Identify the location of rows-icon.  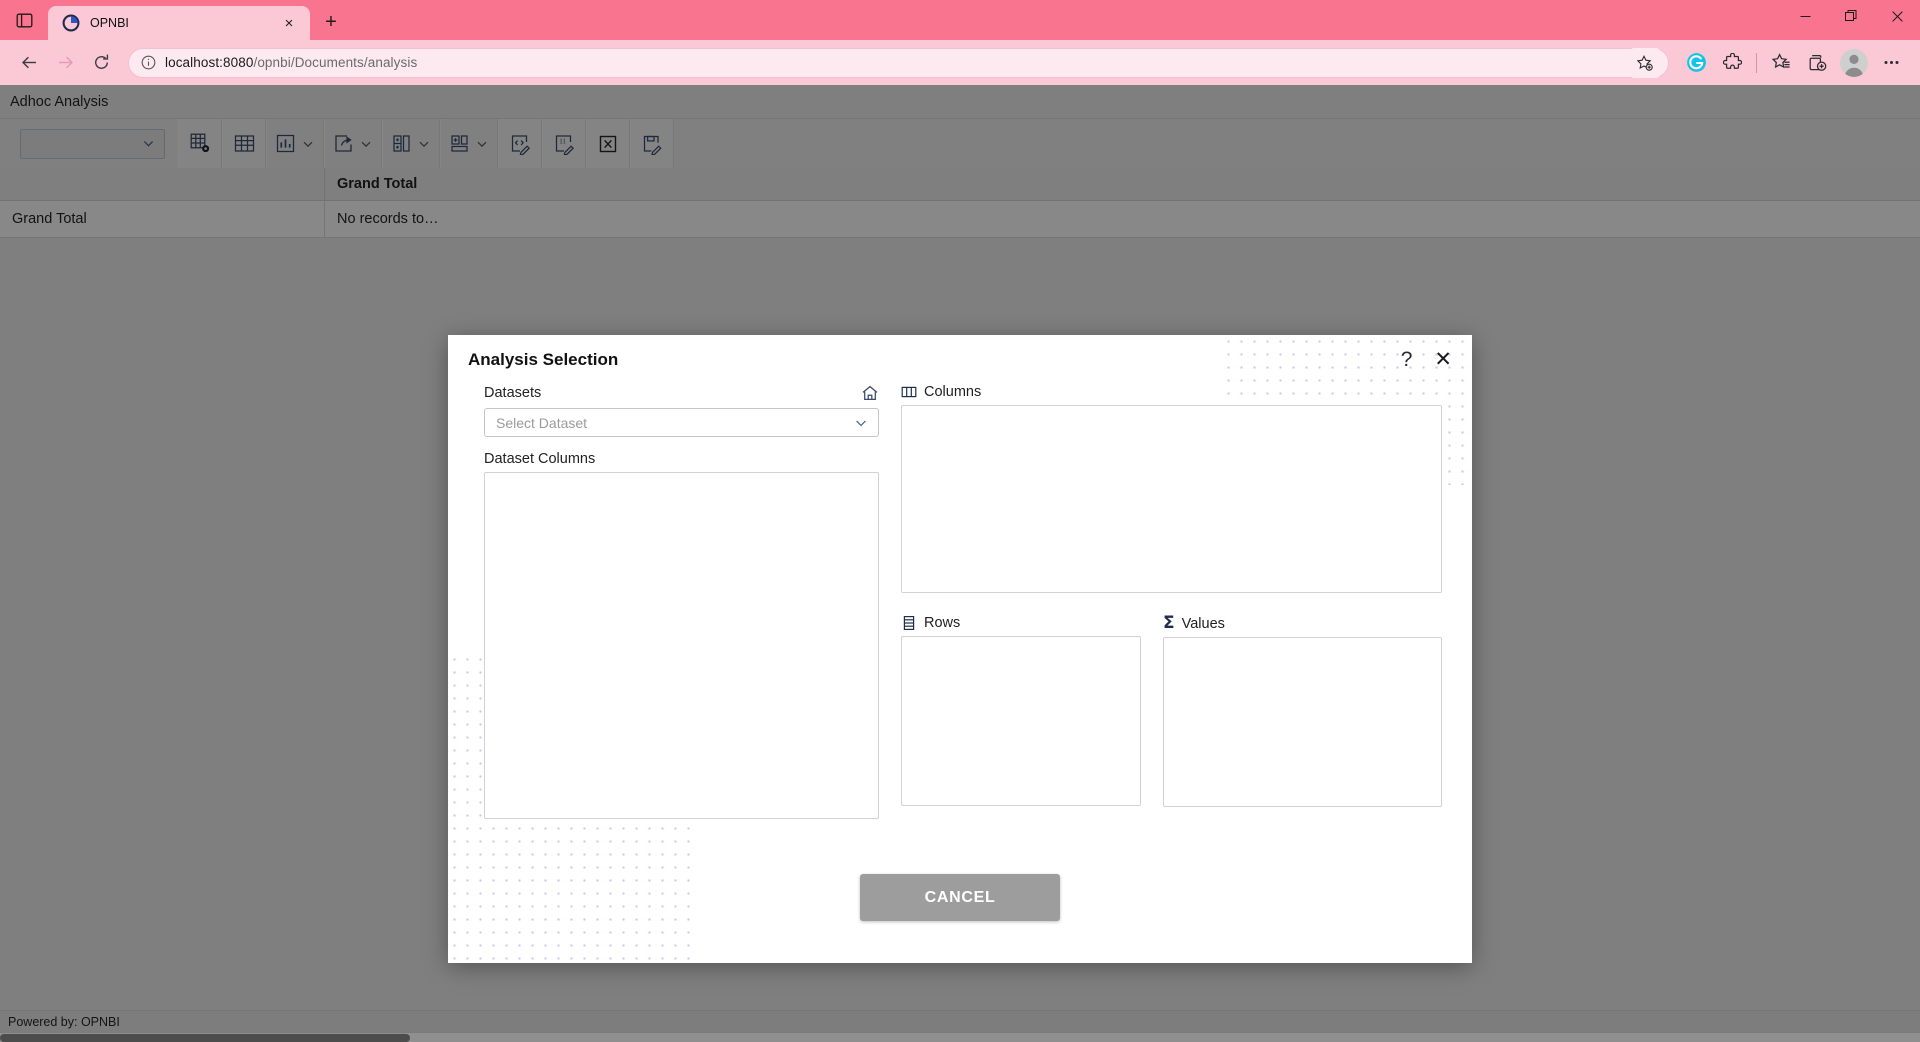
(909, 623).